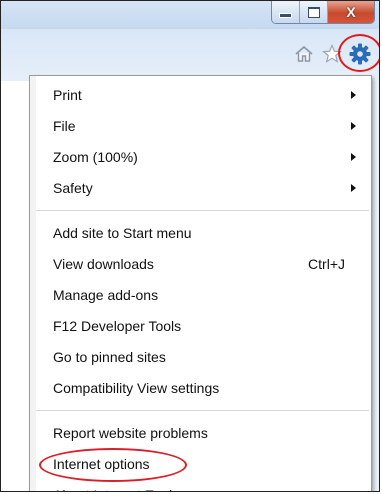  Describe the element at coordinates (122, 233) in the screenshot. I see `menu-item-label: Add site to Start menu` at that location.